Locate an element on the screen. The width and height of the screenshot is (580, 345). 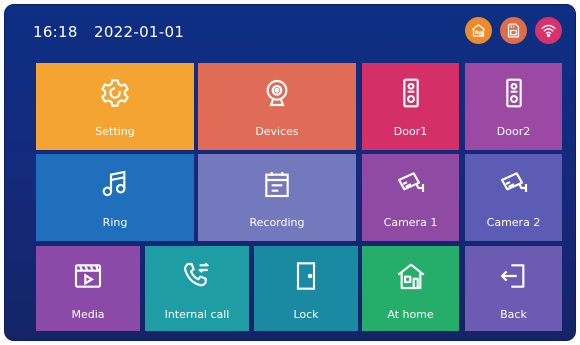
wifi-icon is located at coordinates (548, 30).